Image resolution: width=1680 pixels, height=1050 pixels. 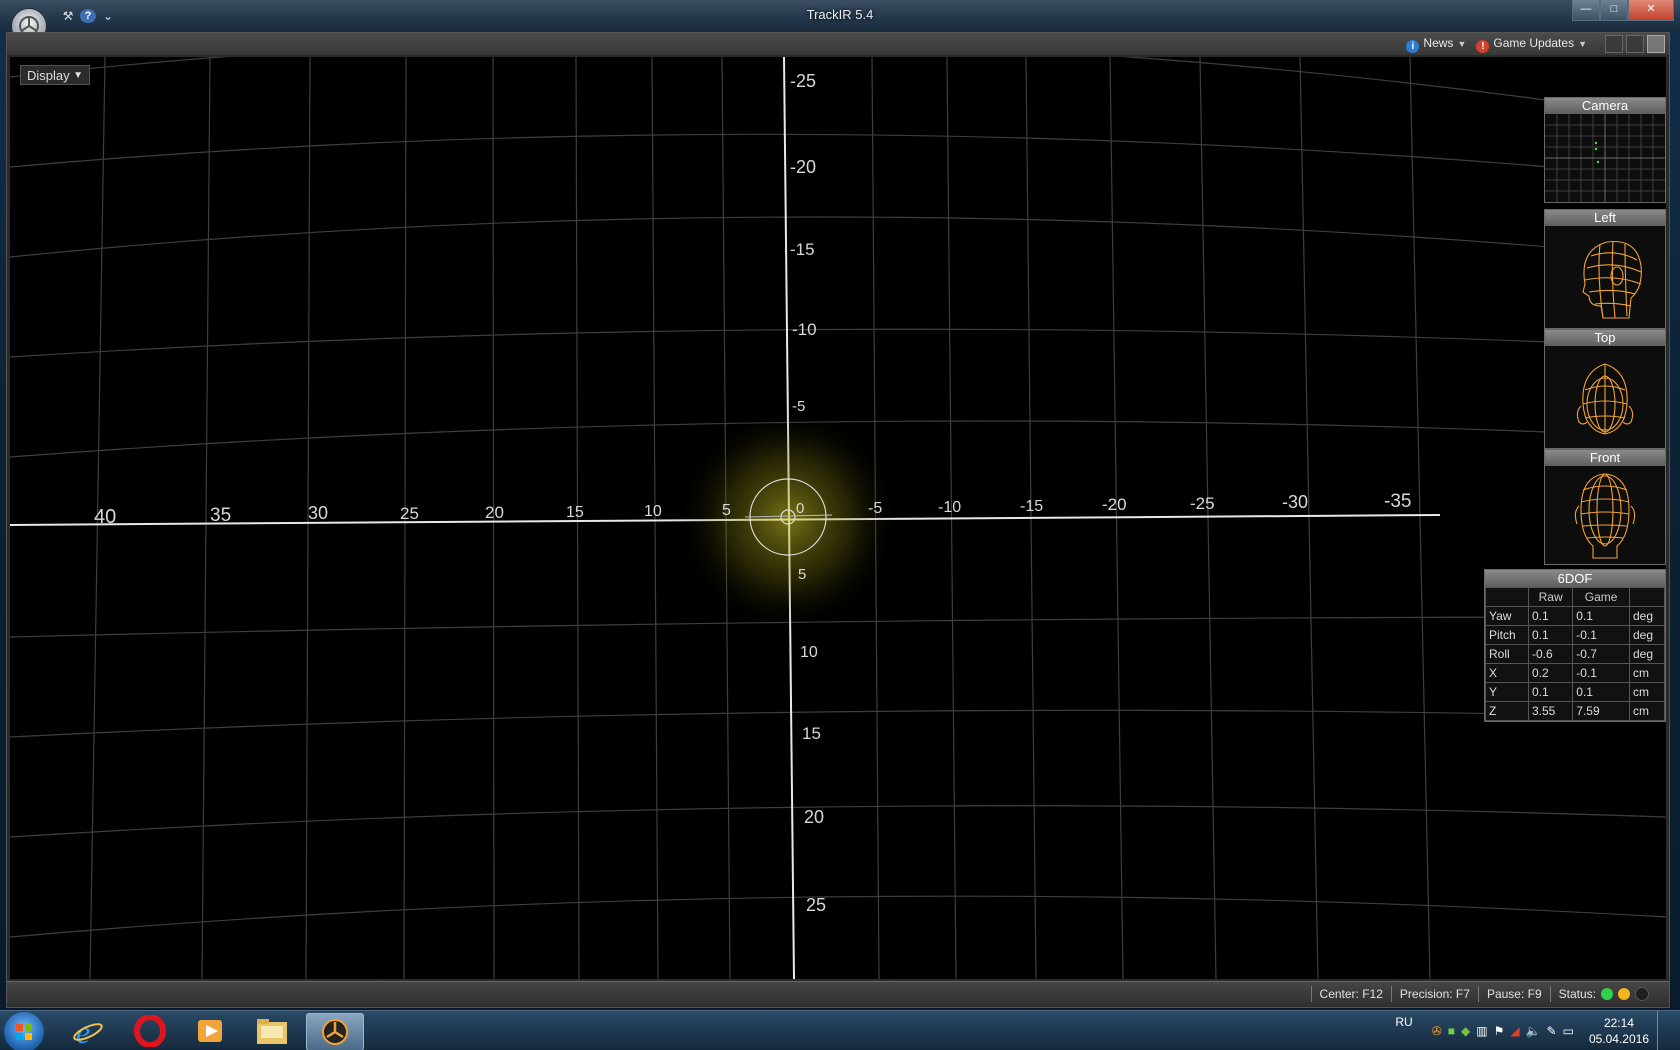 I want to click on volume-icon: 🔈, so click(x=1533, y=1031).